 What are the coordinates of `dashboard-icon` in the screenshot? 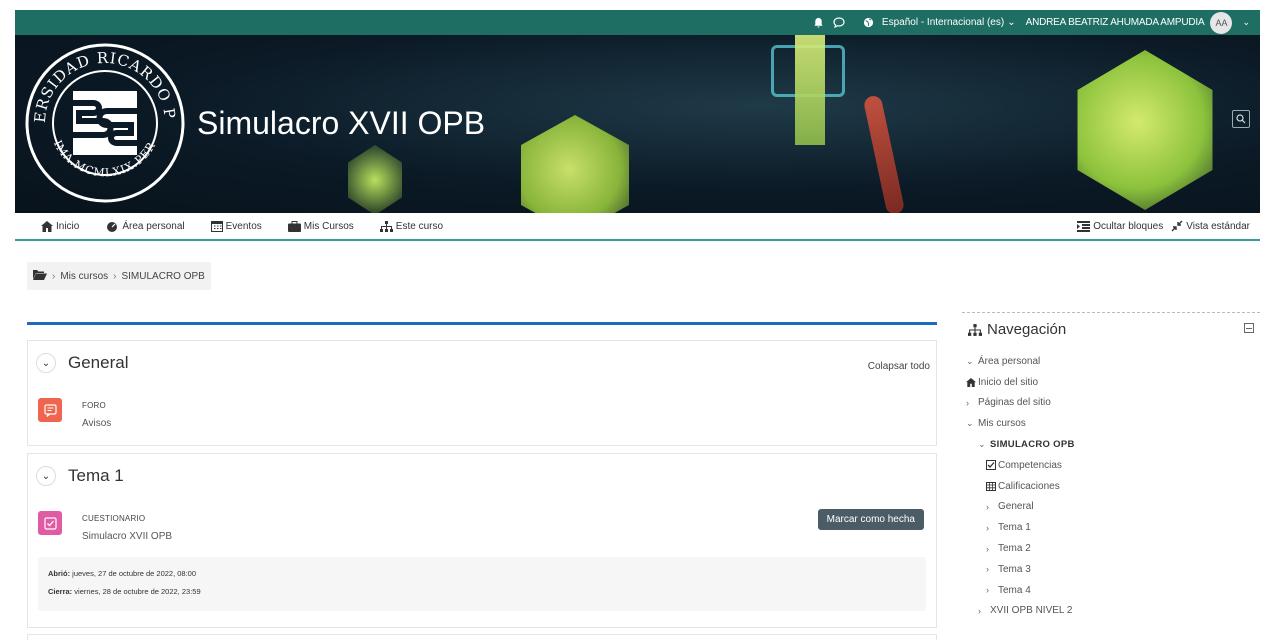 It's located at (112, 226).